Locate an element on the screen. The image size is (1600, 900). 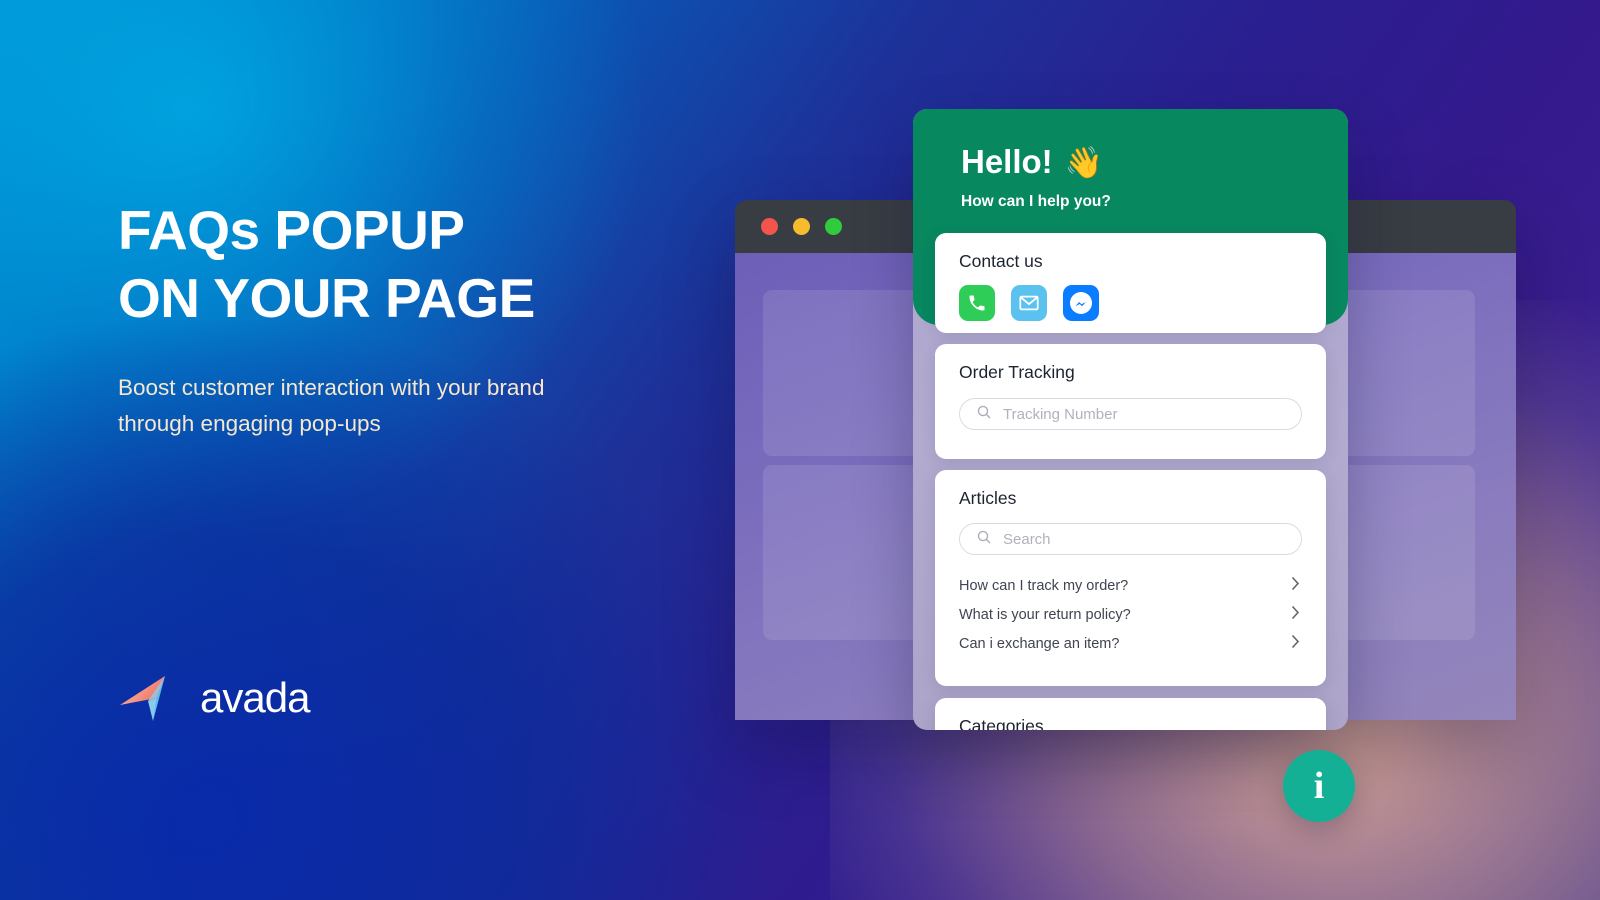
widget-subtitle: How can I help you? is located at coordinates (1036, 201).